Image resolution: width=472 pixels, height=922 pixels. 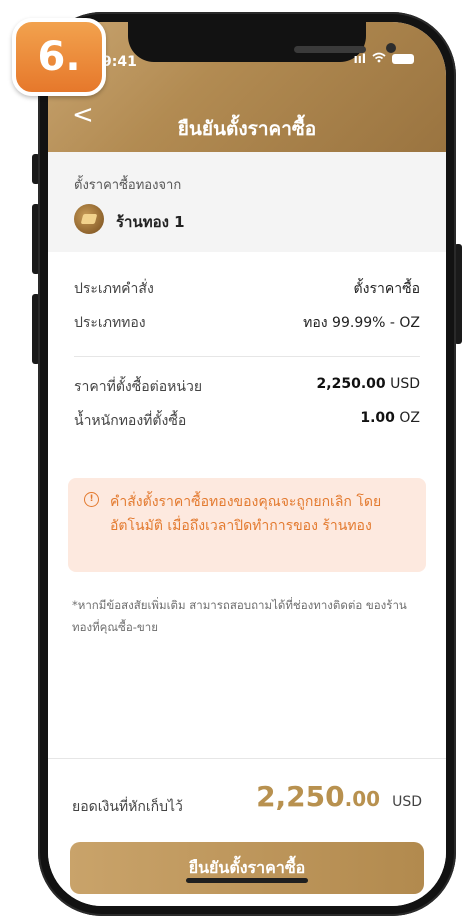 What do you see at coordinates (59, 57) in the screenshot?
I see `step-badge: 6.` at bounding box center [59, 57].